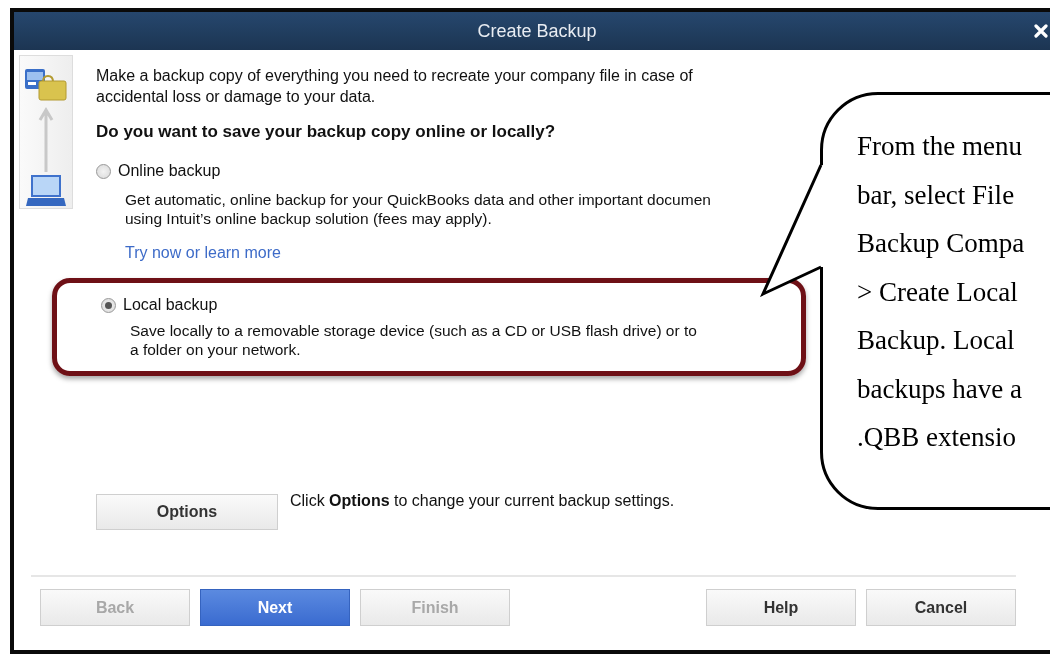 This screenshot has width=1050, height=657. I want to click on radio-option: Local backup, so click(159, 305).